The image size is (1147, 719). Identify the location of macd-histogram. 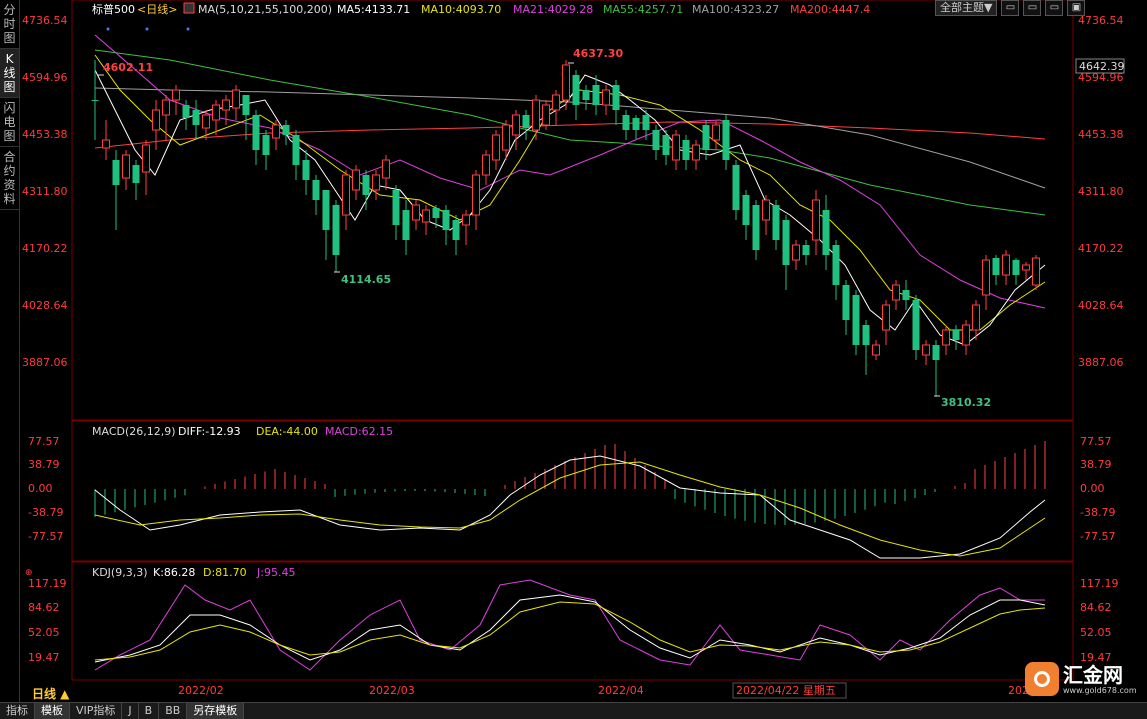
(570, 483).